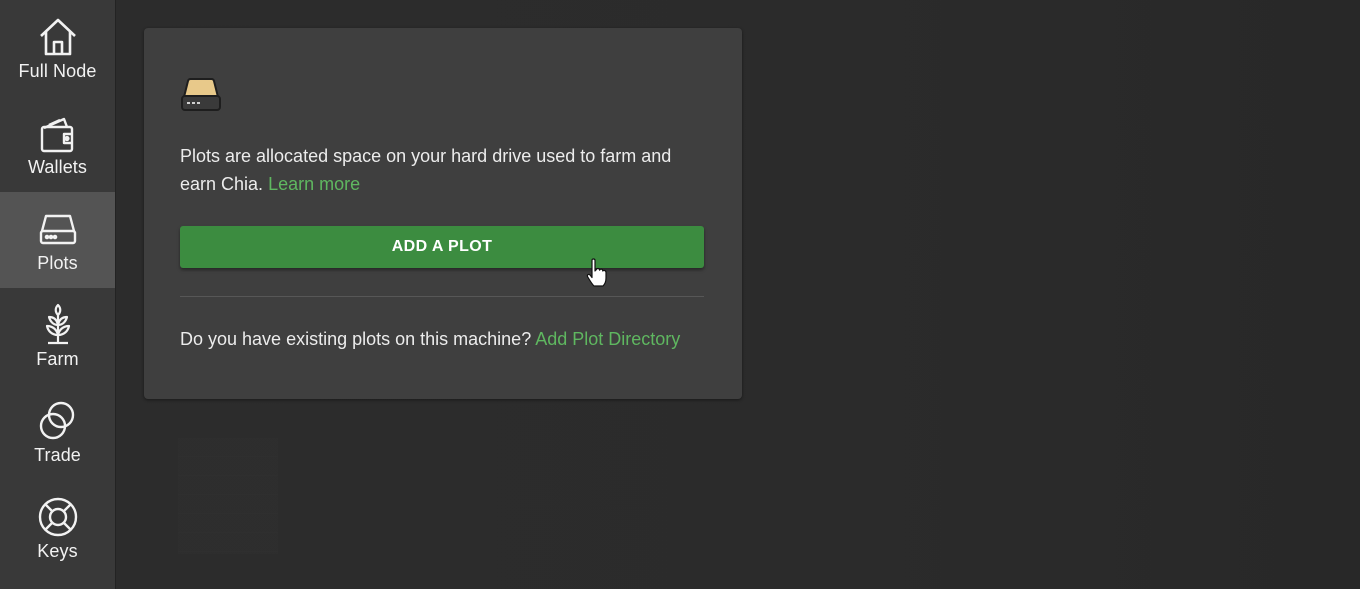 The width and height of the screenshot is (1360, 589). I want to click on divider, so click(442, 296).